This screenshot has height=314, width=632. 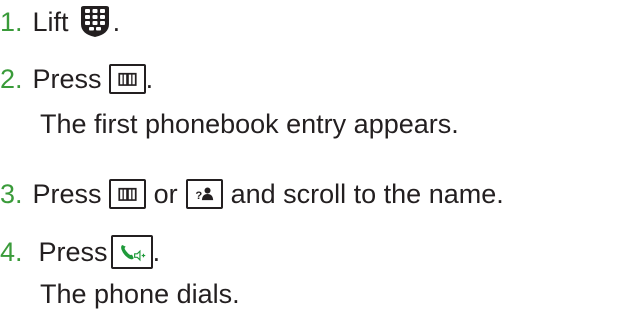 I want to click on step-number: 3., so click(x=11, y=193).